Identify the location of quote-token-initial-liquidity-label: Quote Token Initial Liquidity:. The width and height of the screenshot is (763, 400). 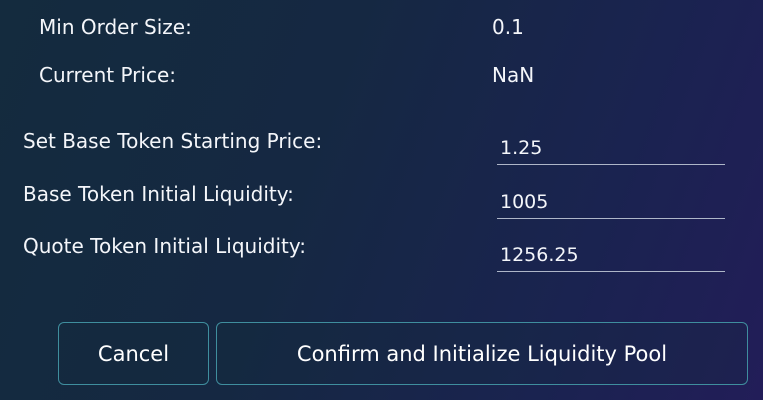
(164, 246).